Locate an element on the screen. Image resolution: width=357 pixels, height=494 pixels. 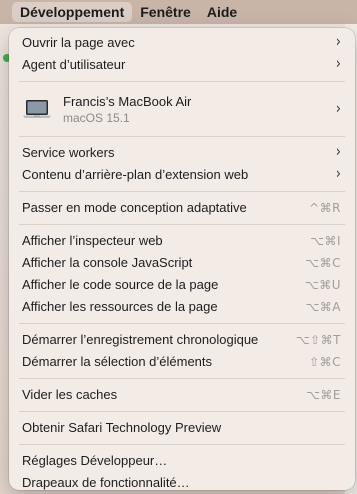
menu-item-selection-elements: Démarrer la sélection d’éléments ⇧⌘C is located at coordinates (182, 362).